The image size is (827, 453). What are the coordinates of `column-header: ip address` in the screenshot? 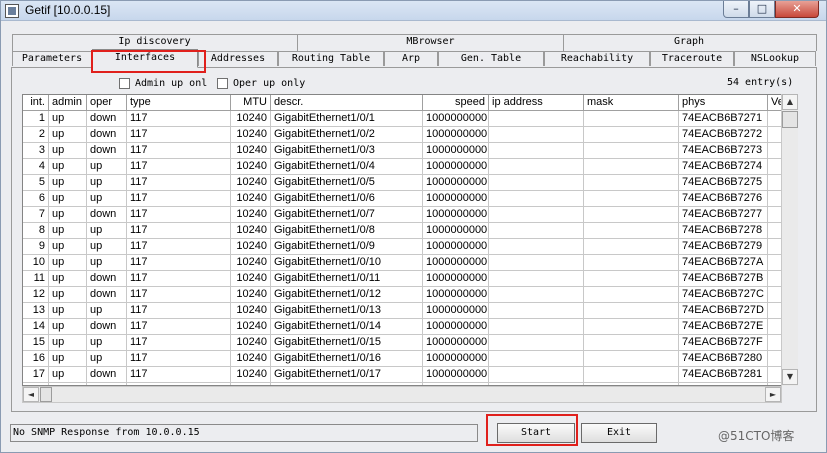 It's located at (536, 103).